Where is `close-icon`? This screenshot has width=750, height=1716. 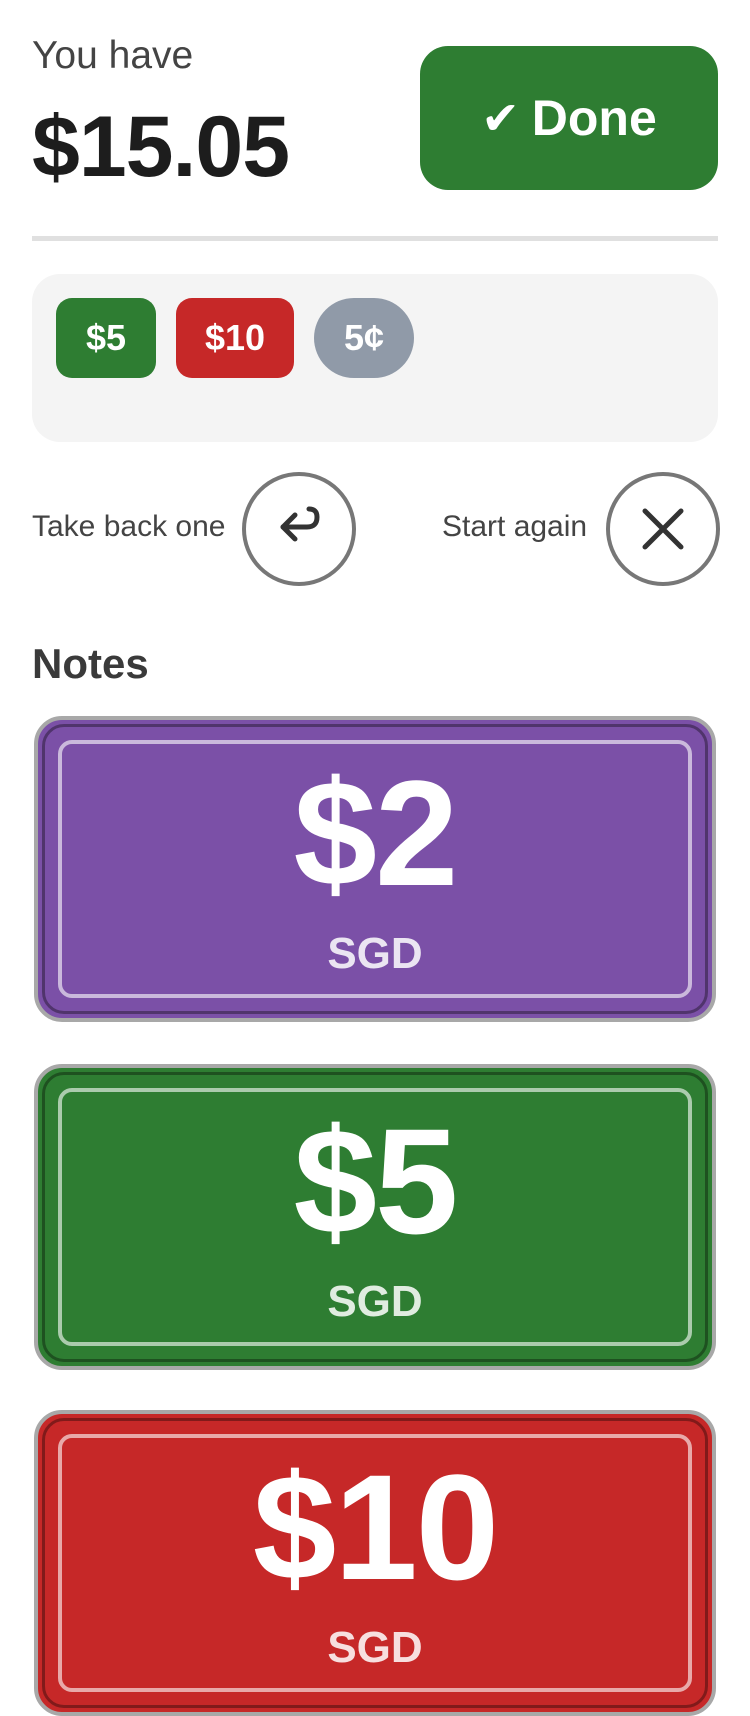 close-icon is located at coordinates (663, 529).